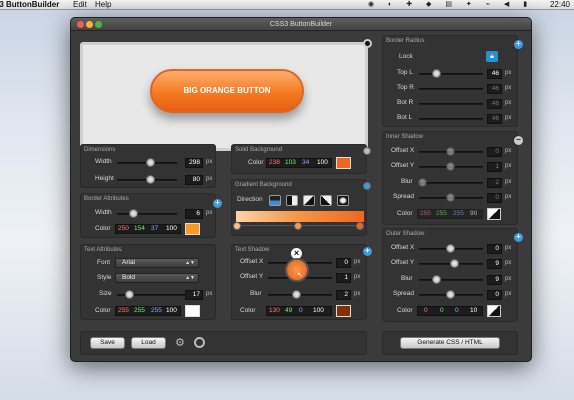 This screenshot has height=400, width=574. I want to click on solid-color-swatch, so click(343, 163).